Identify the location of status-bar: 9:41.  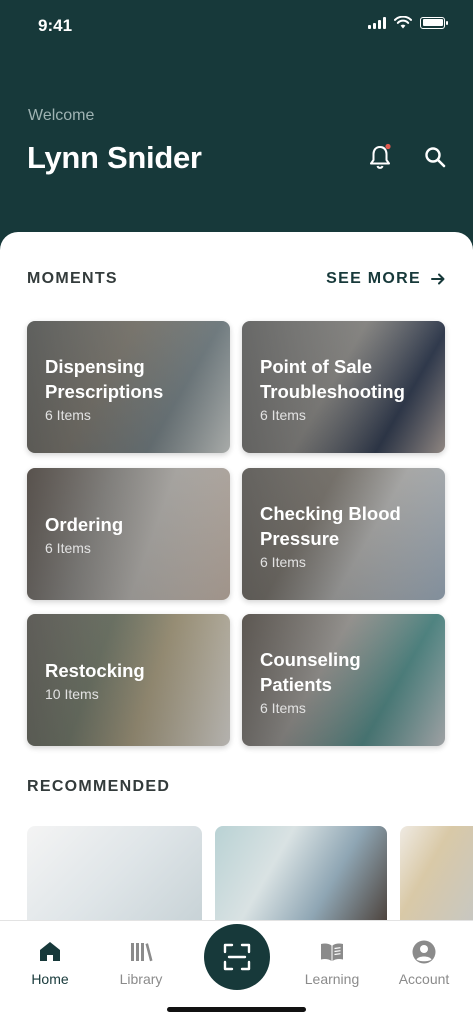
(236, 25).